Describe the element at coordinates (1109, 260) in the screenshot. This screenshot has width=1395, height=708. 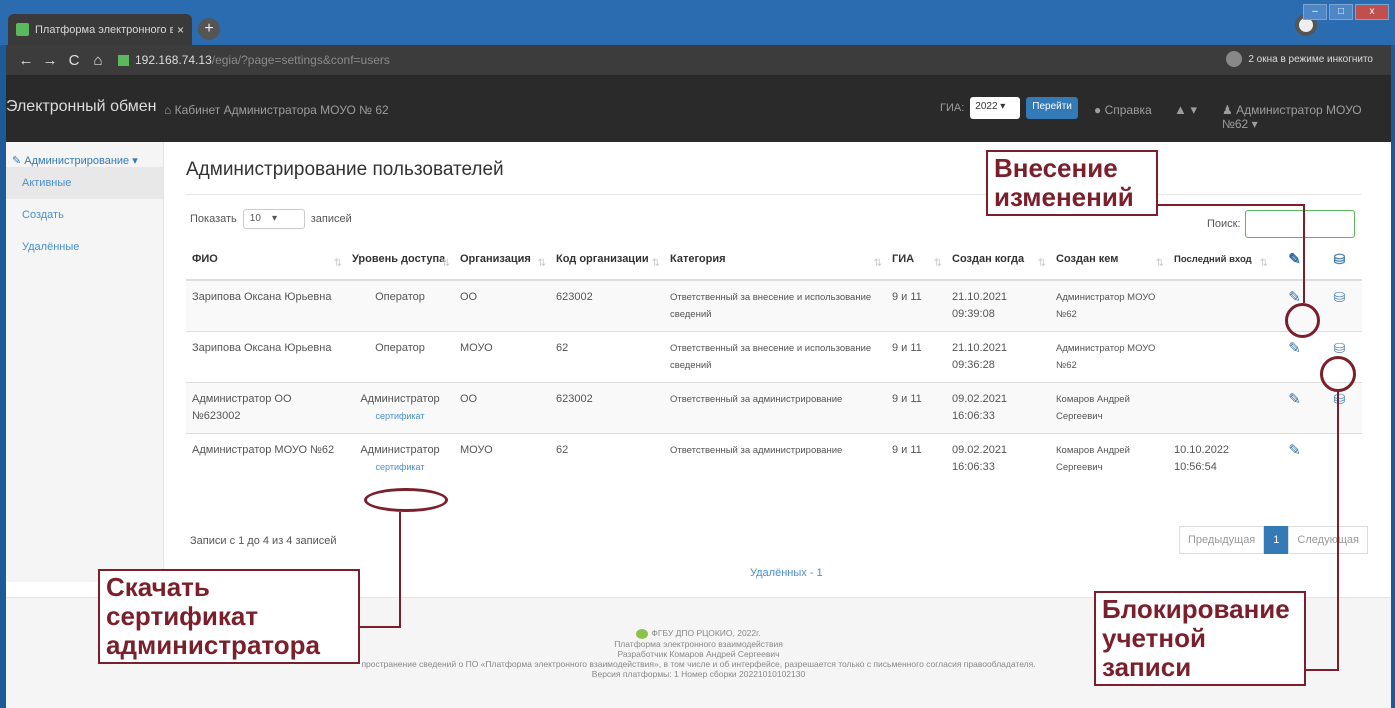
I see `col-created-by: Создан кем ⇅` at that location.